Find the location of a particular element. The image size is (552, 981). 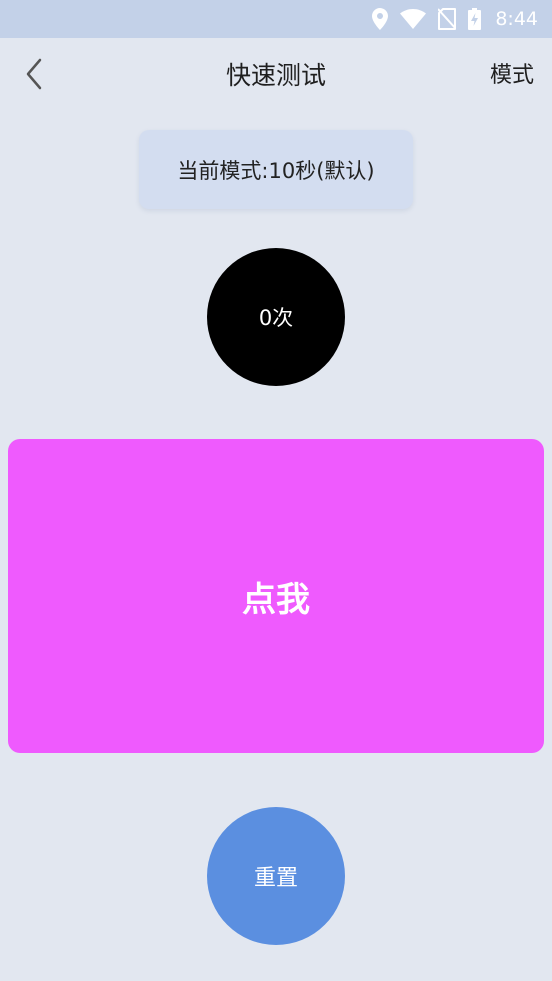

reset-button: 重置 is located at coordinates (276, 876).